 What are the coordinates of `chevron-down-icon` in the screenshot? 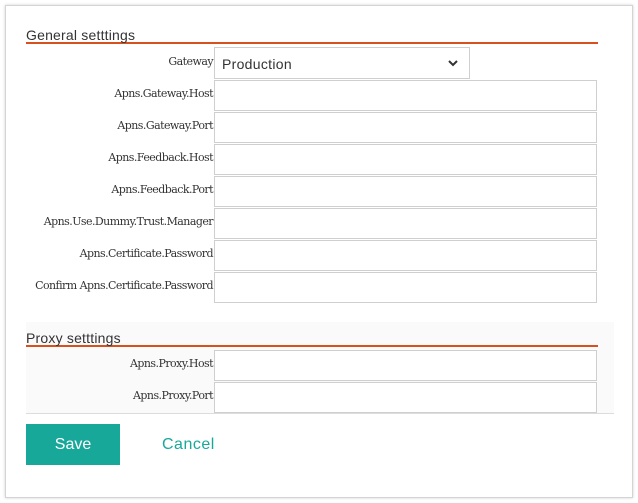 It's located at (453, 63).